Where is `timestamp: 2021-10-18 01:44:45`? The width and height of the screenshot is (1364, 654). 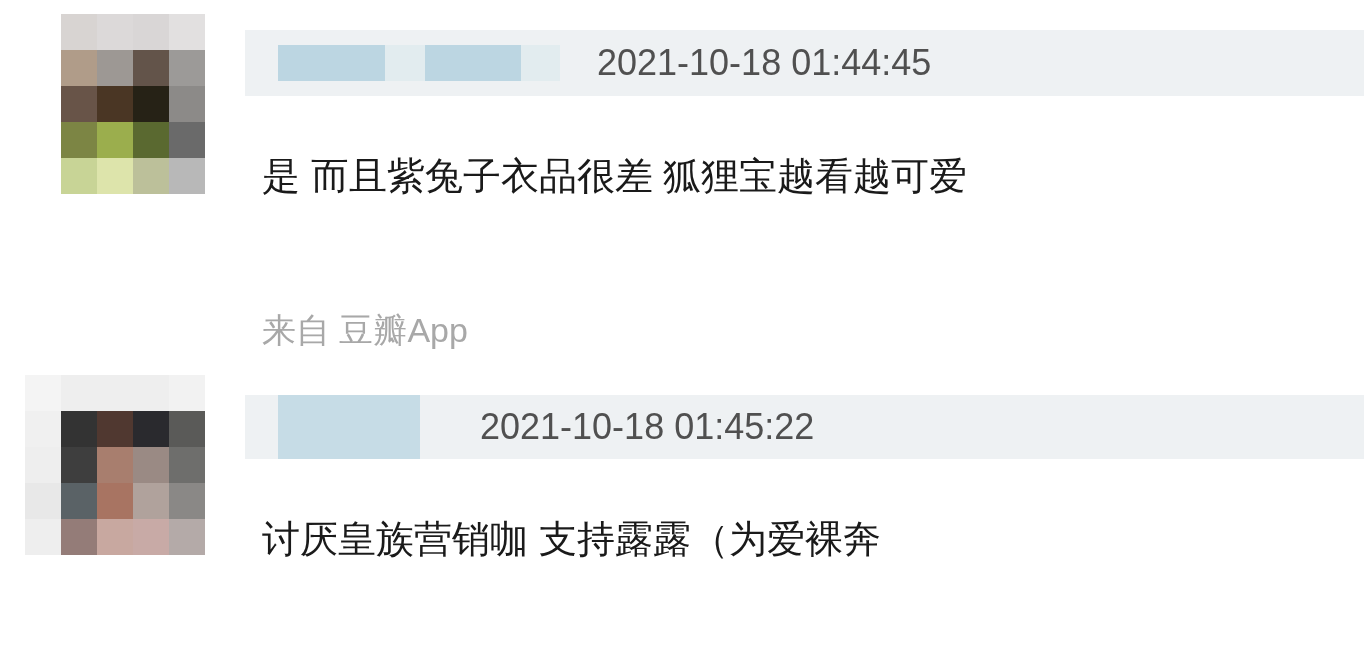 timestamp: 2021-10-18 01:44:45 is located at coordinates (764, 63).